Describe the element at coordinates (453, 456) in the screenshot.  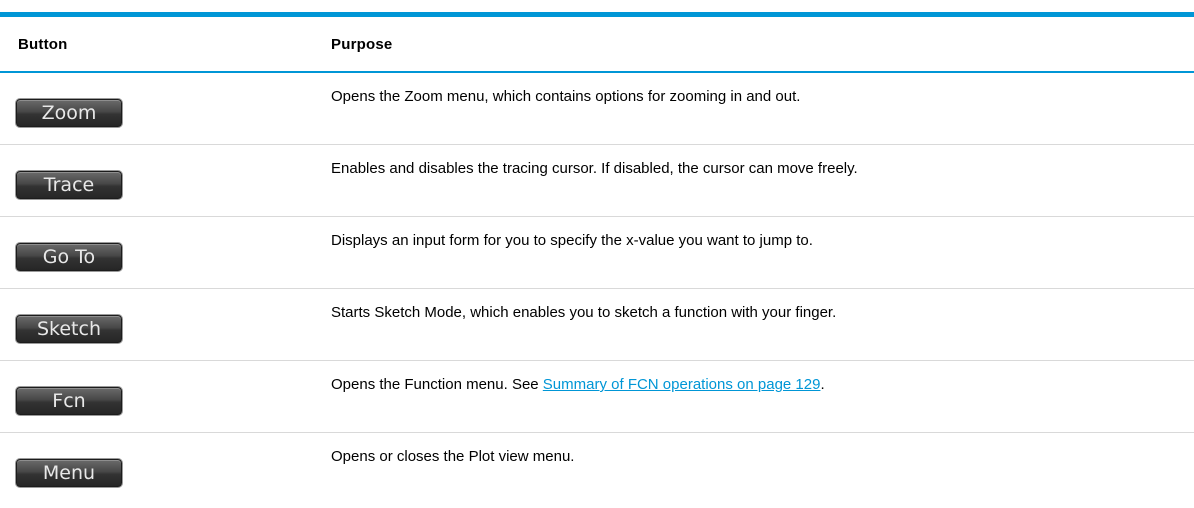
I see `purpose-text: Opens or closes the Plot view menu.` at that location.